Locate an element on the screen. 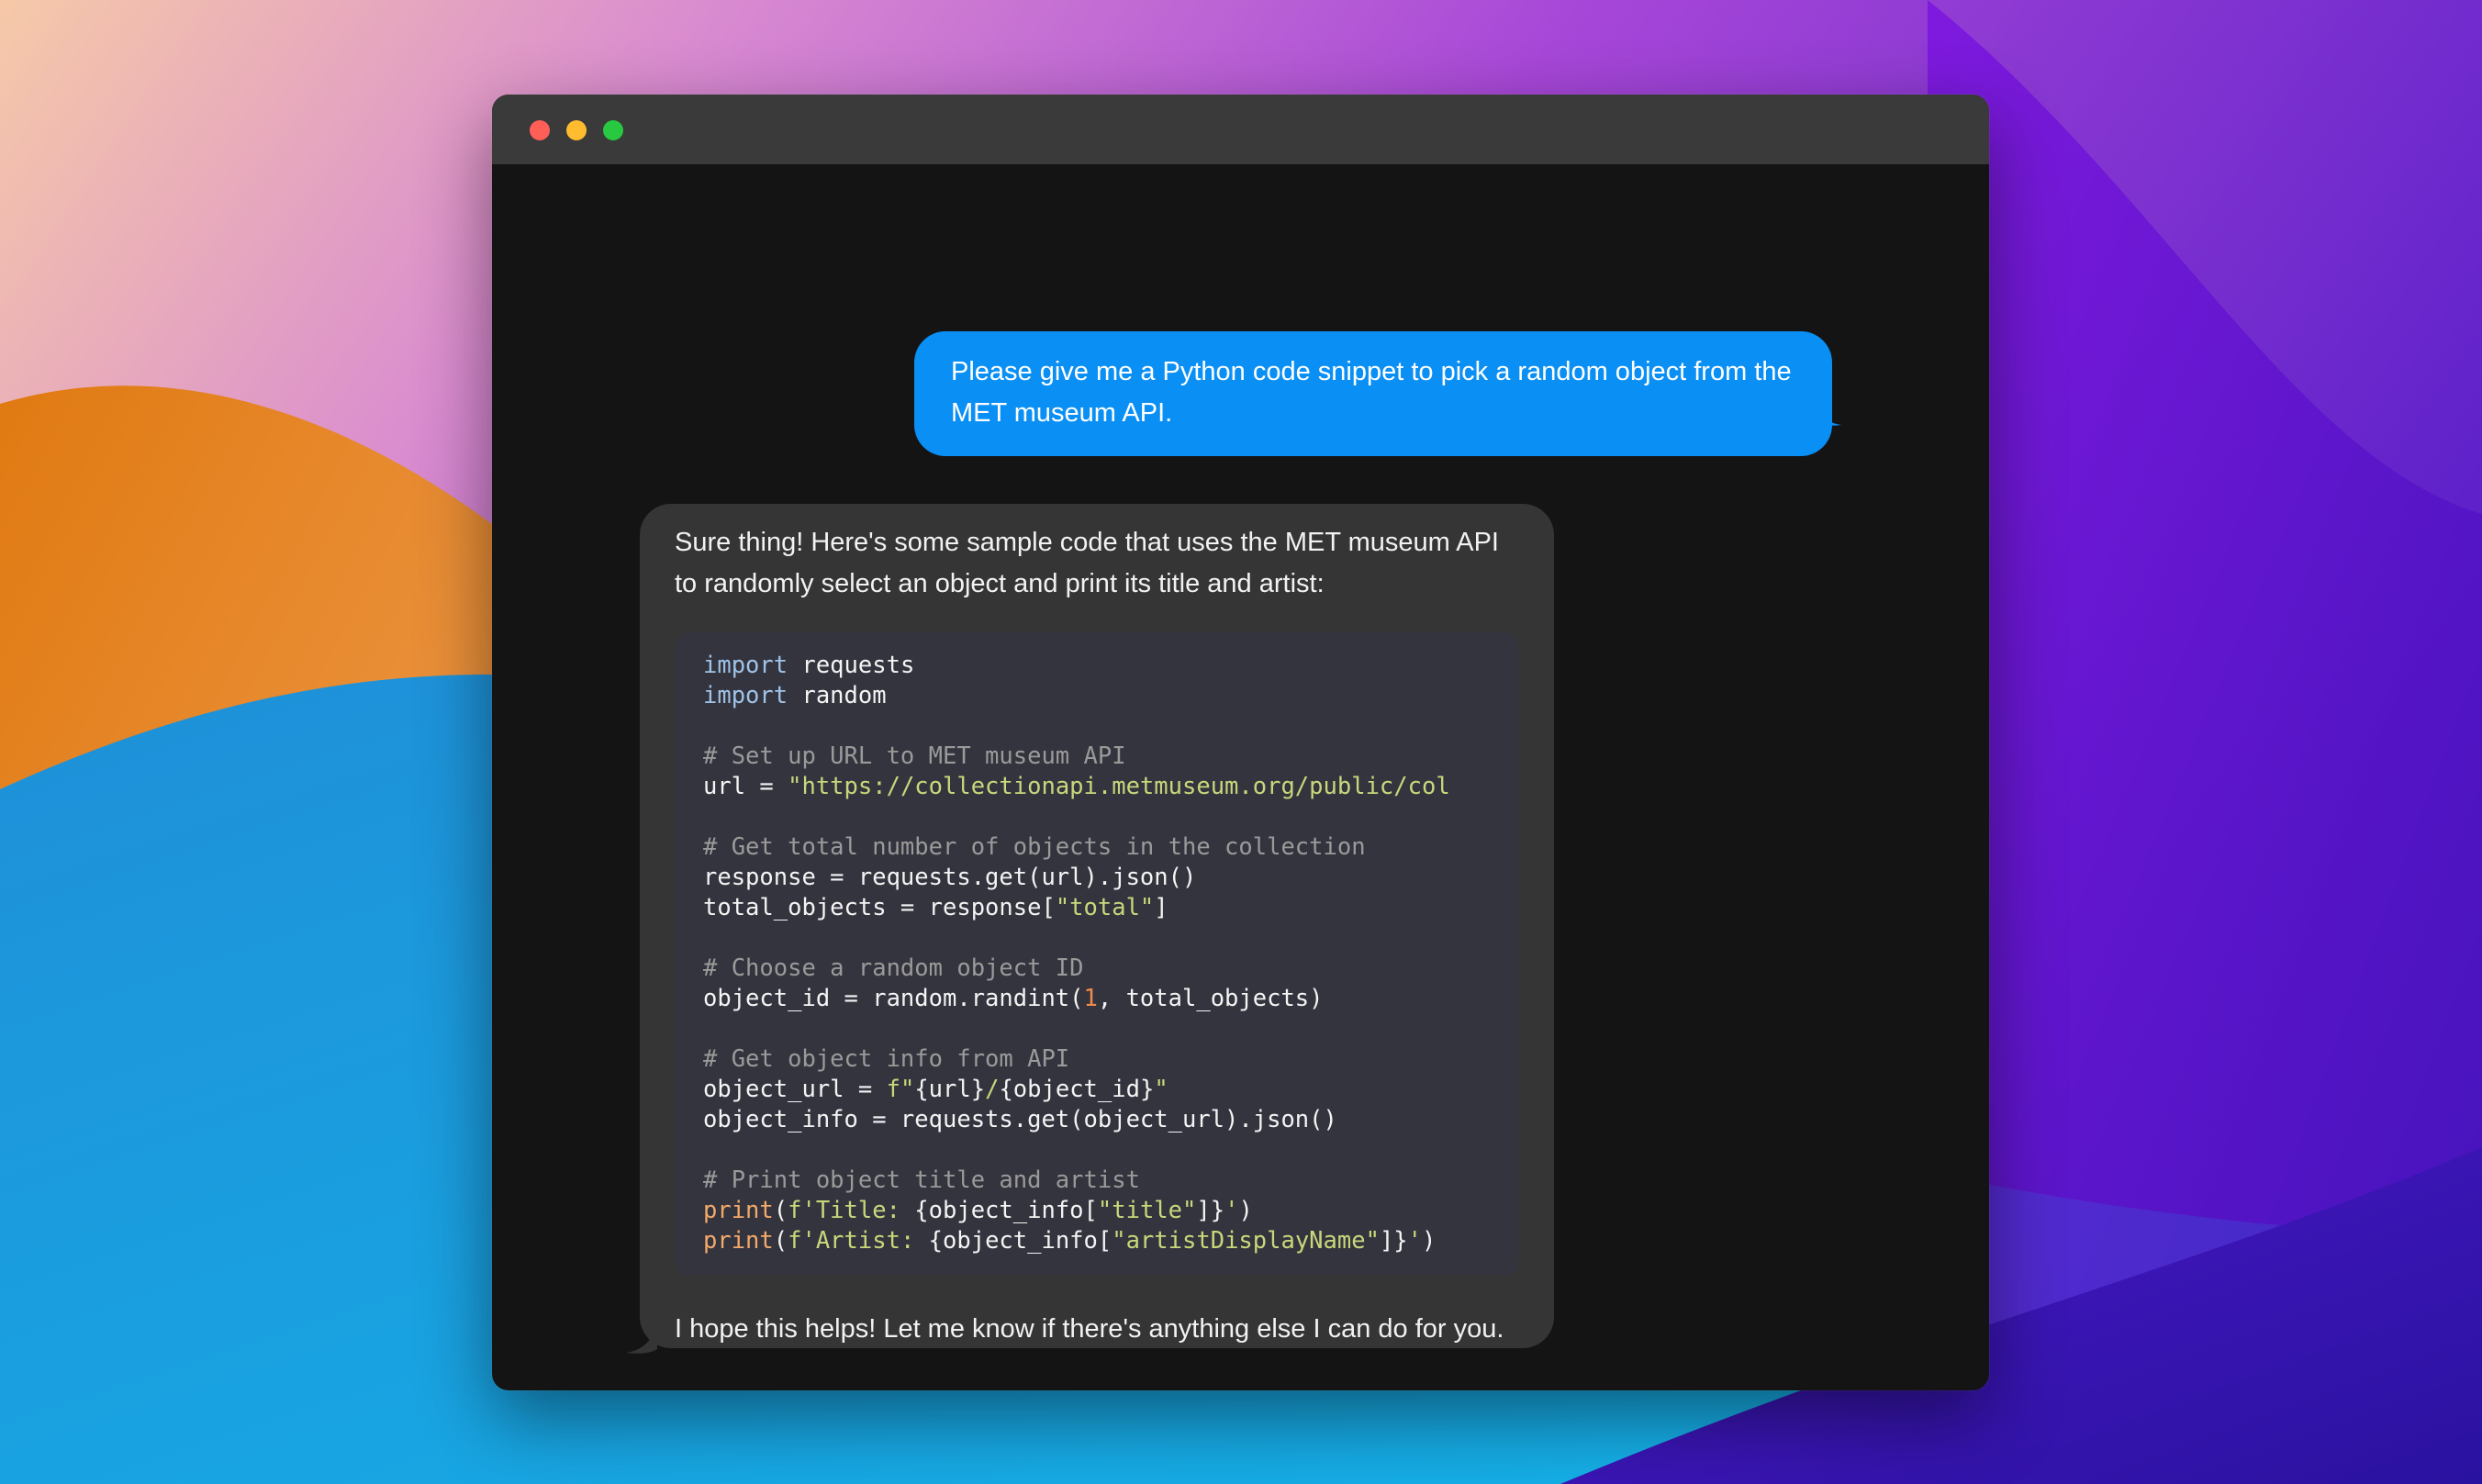 This screenshot has width=2482, height=1484. code-token: object_url = is located at coordinates (795, 1089).